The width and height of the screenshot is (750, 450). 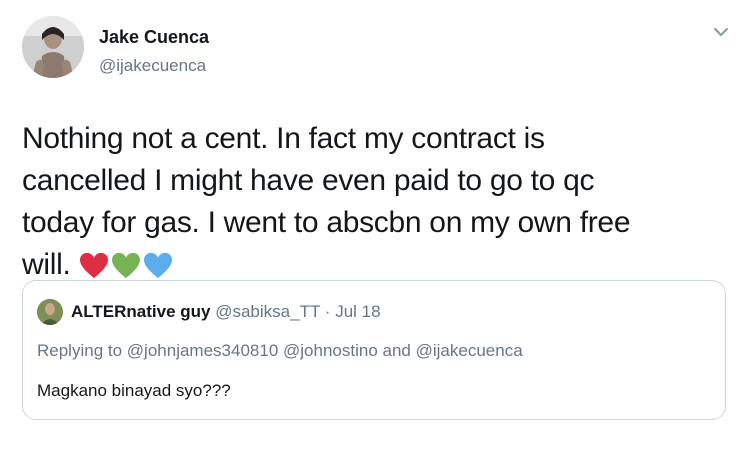 What do you see at coordinates (134, 390) in the screenshot?
I see `quoted-text: Magkano binayad syo???` at bounding box center [134, 390].